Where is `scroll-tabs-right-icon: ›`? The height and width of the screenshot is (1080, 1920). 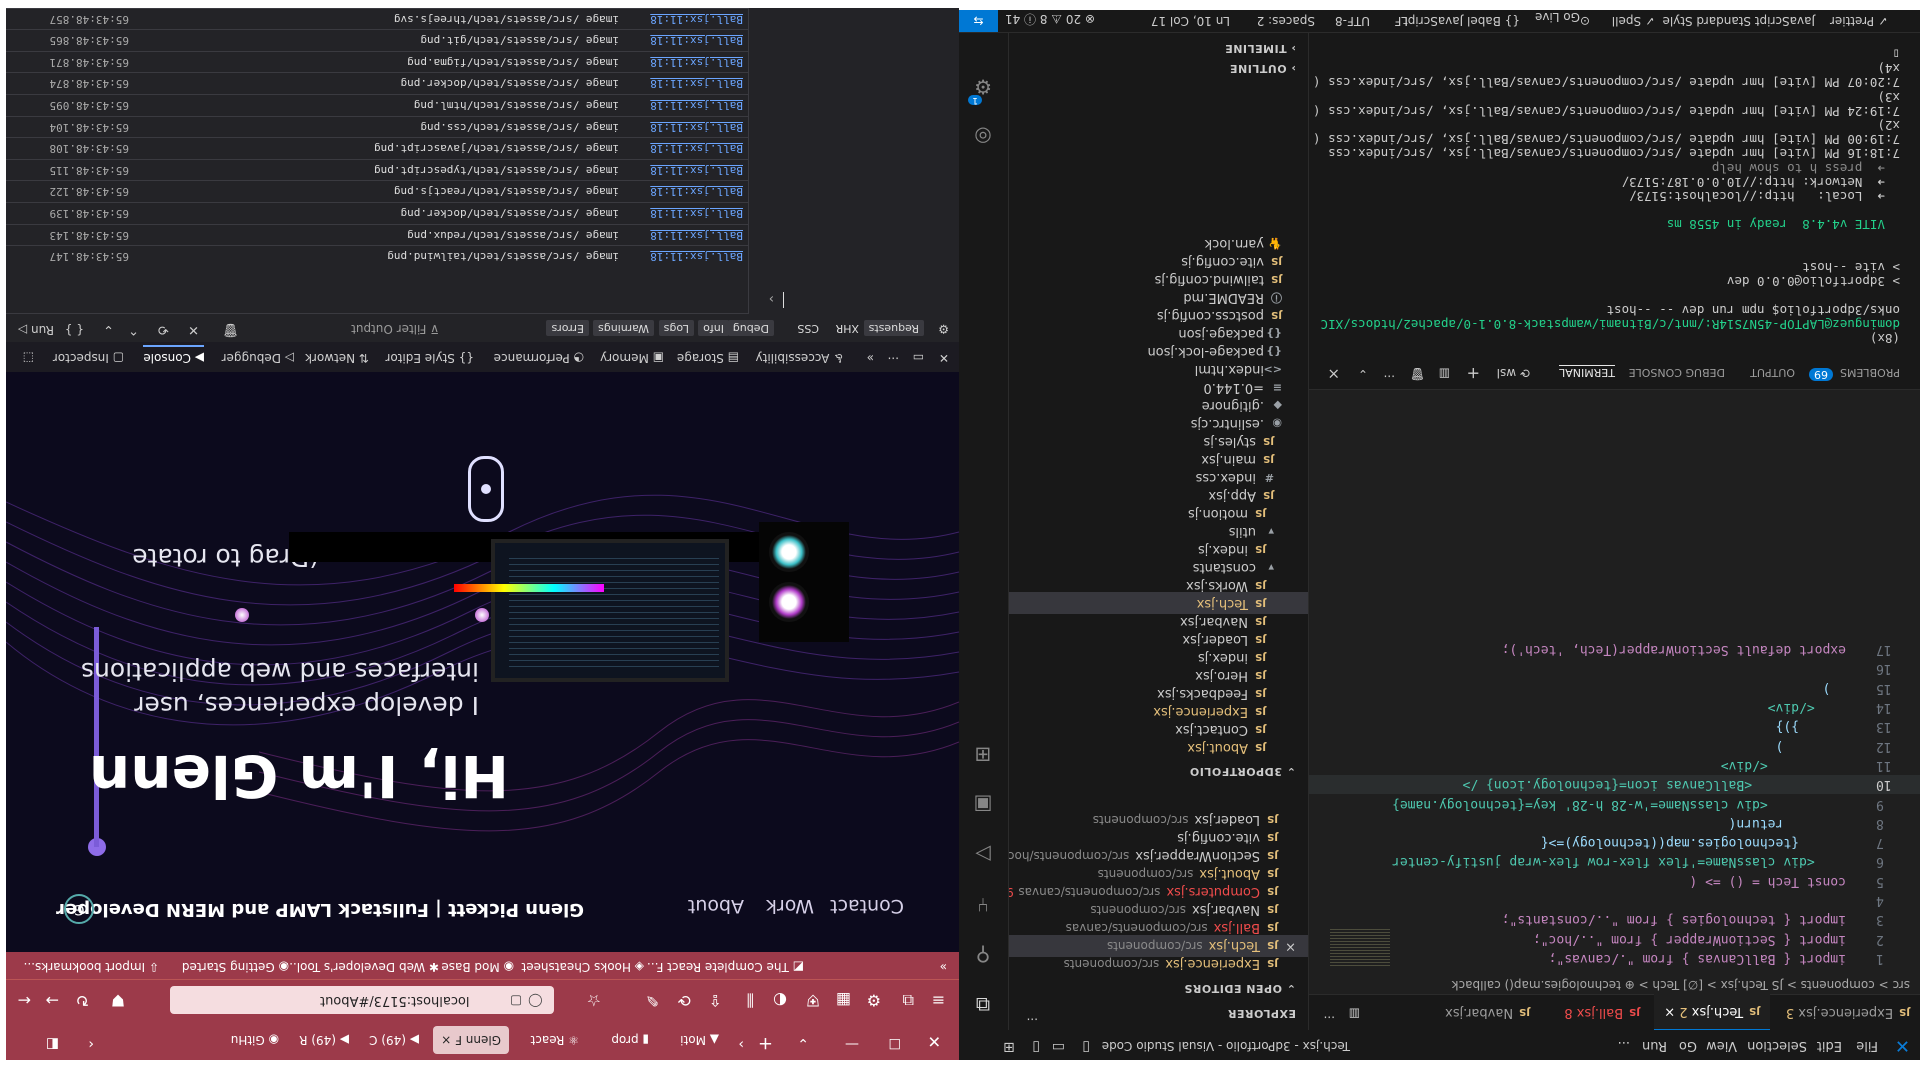
scroll-tabs-right-icon: › is located at coordinates (741, 1044).